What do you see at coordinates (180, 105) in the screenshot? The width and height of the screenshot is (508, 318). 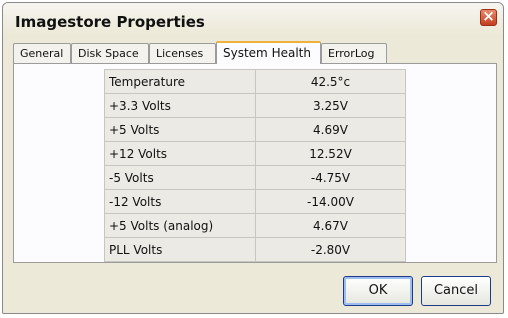 I see `row-name: +3.3 Volts` at bounding box center [180, 105].